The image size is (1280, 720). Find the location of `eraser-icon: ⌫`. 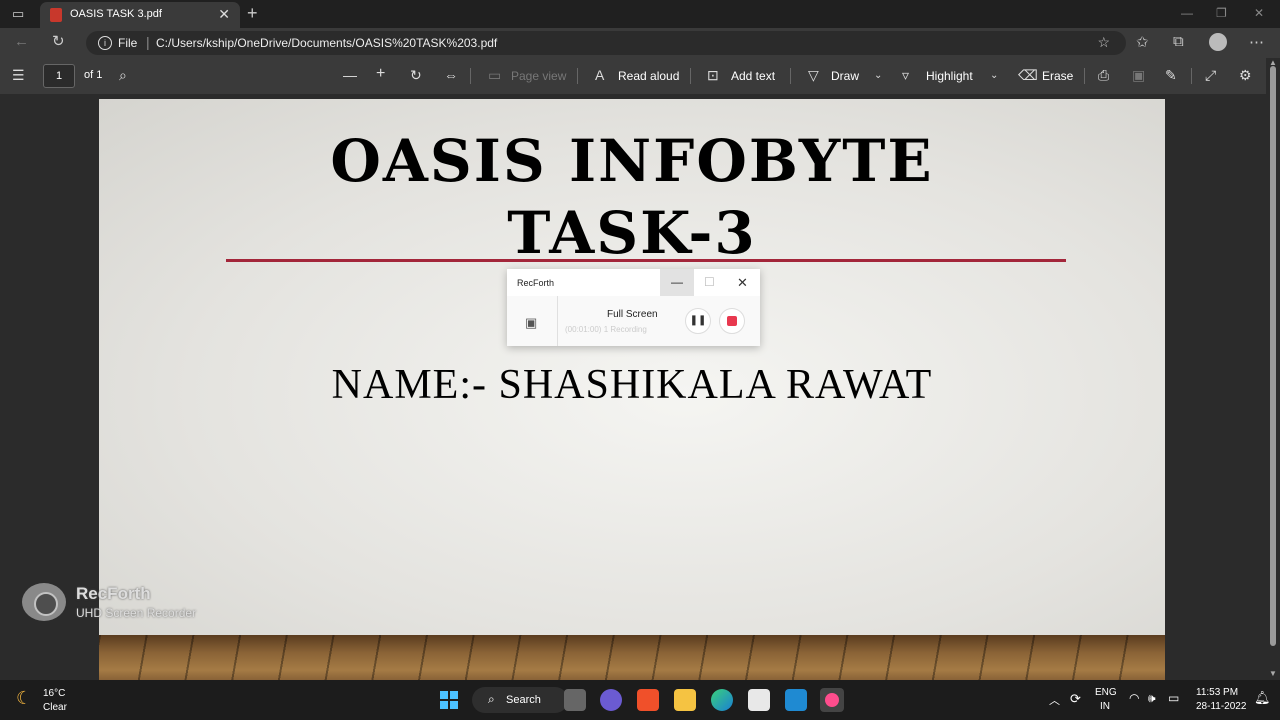

eraser-icon: ⌫ is located at coordinates (1028, 75).